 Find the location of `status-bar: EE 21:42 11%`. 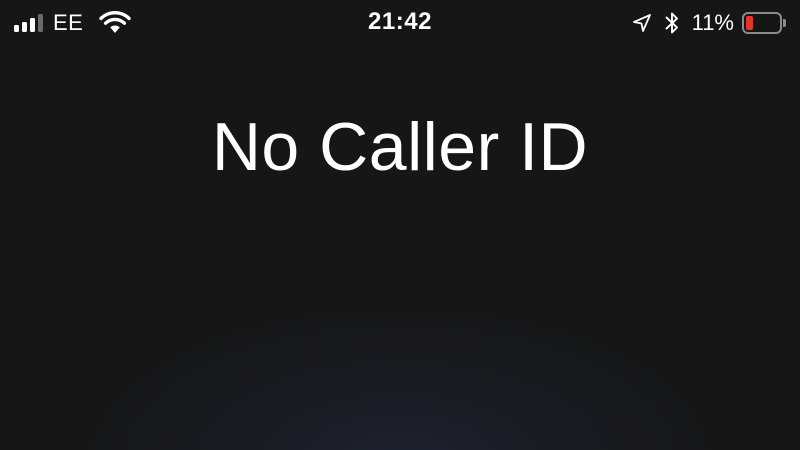

status-bar: EE 21:42 11% is located at coordinates (400, 23).